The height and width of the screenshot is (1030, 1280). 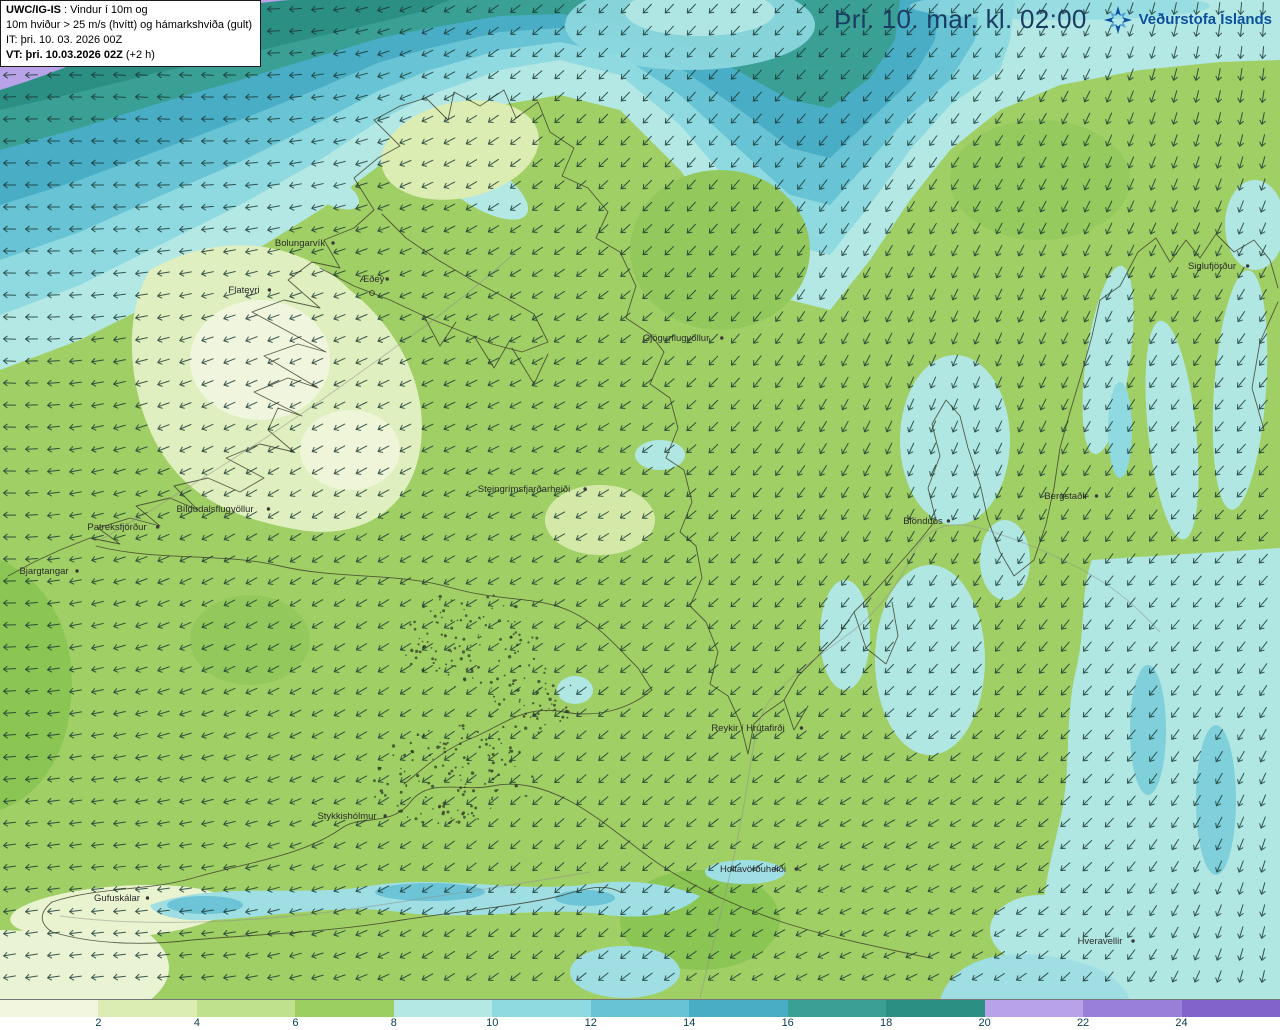 I want to click on colorbar-tick: 4, so click(x=196, y=1023).